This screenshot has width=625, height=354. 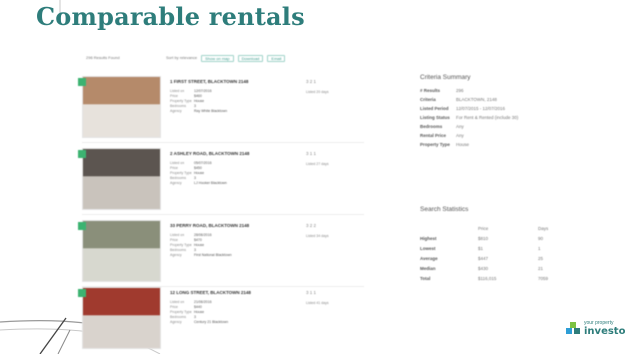 What do you see at coordinates (311, 225) in the screenshot?
I see `bed-bath-car-icons: 3 2 2` at bounding box center [311, 225].